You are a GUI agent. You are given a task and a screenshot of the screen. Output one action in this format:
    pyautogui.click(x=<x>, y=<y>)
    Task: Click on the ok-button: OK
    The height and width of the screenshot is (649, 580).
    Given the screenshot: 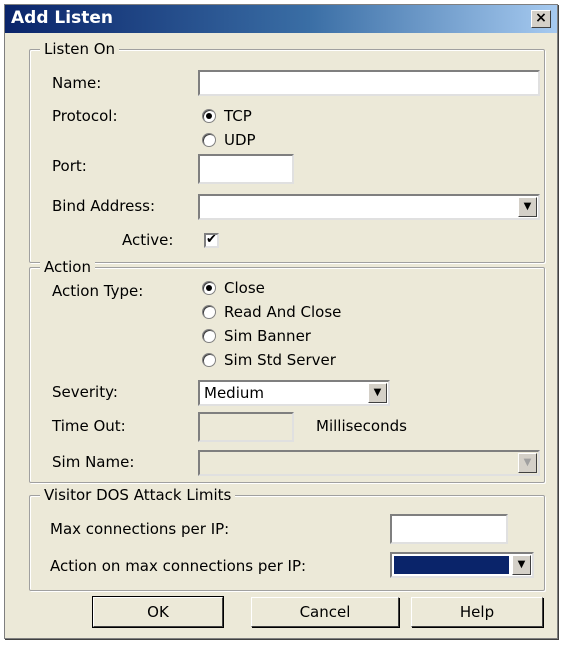 What is the action you would take?
    pyautogui.click(x=158, y=612)
    